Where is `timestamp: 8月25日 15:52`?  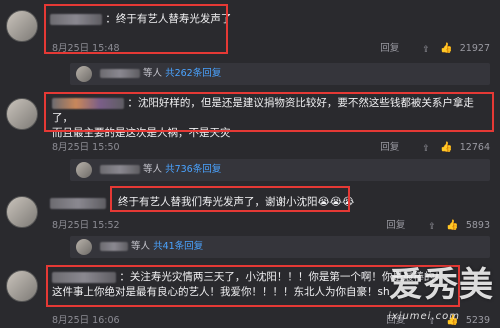 timestamp: 8月25日 15:52 is located at coordinates (86, 225).